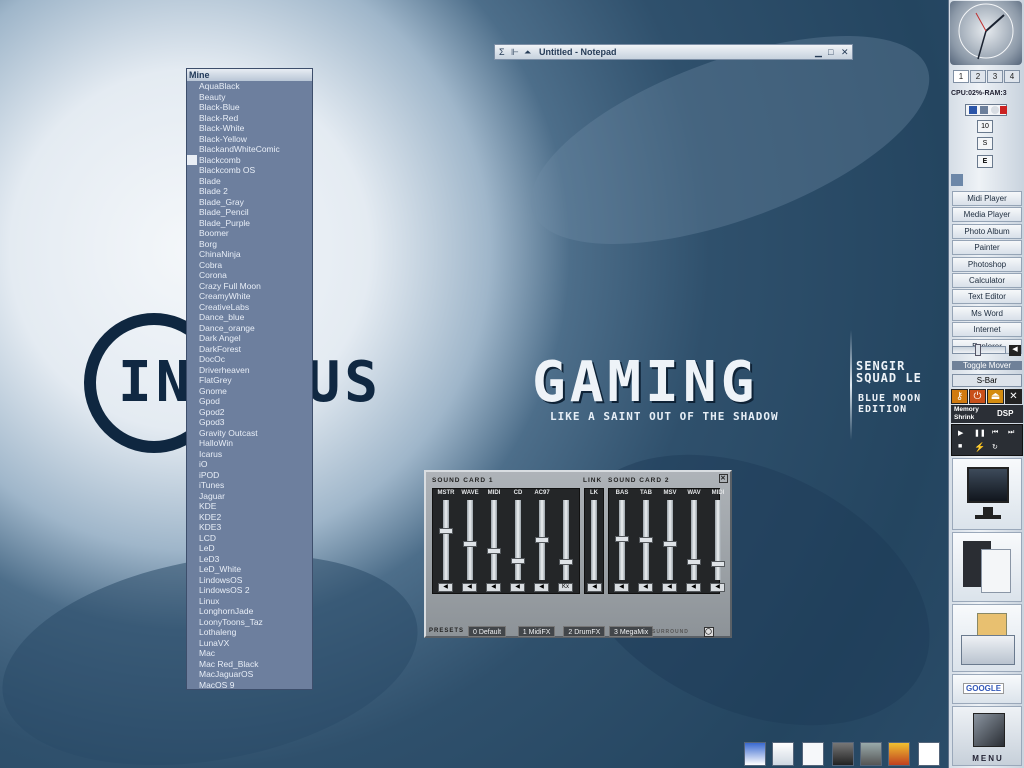 This screenshot has height=768, width=1024. Describe the element at coordinates (249, 422) in the screenshot. I see `skin-item: Gpod3` at that location.